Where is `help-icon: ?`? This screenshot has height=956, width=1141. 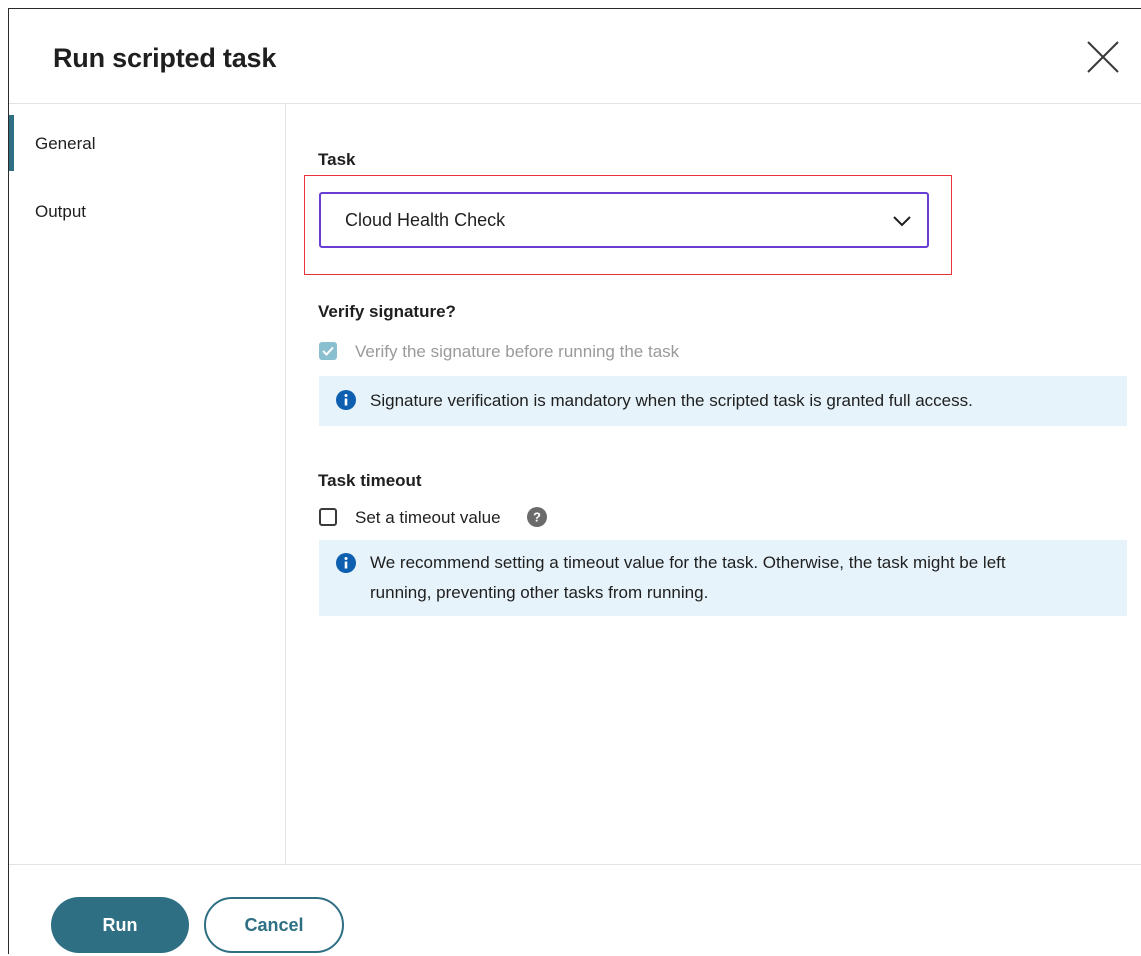 help-icon: ? is located at coordinates (537, 517).